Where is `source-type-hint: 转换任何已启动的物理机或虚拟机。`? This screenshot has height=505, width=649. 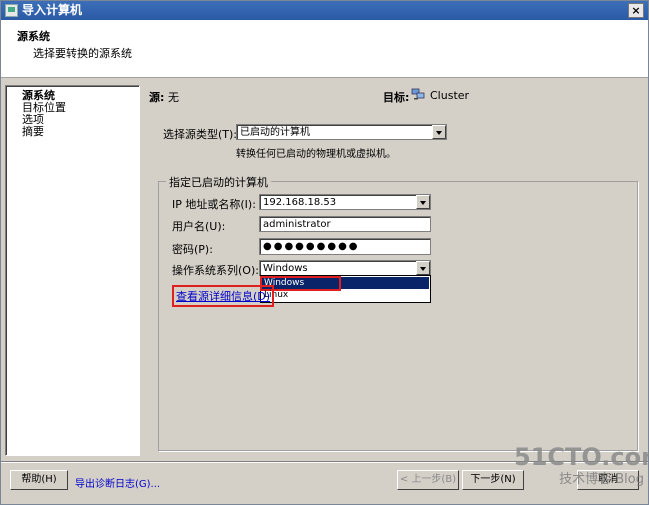
source-type-hint: 转换任何已启动的物理机或虚拟机。 is located at coordinates (316, 154).